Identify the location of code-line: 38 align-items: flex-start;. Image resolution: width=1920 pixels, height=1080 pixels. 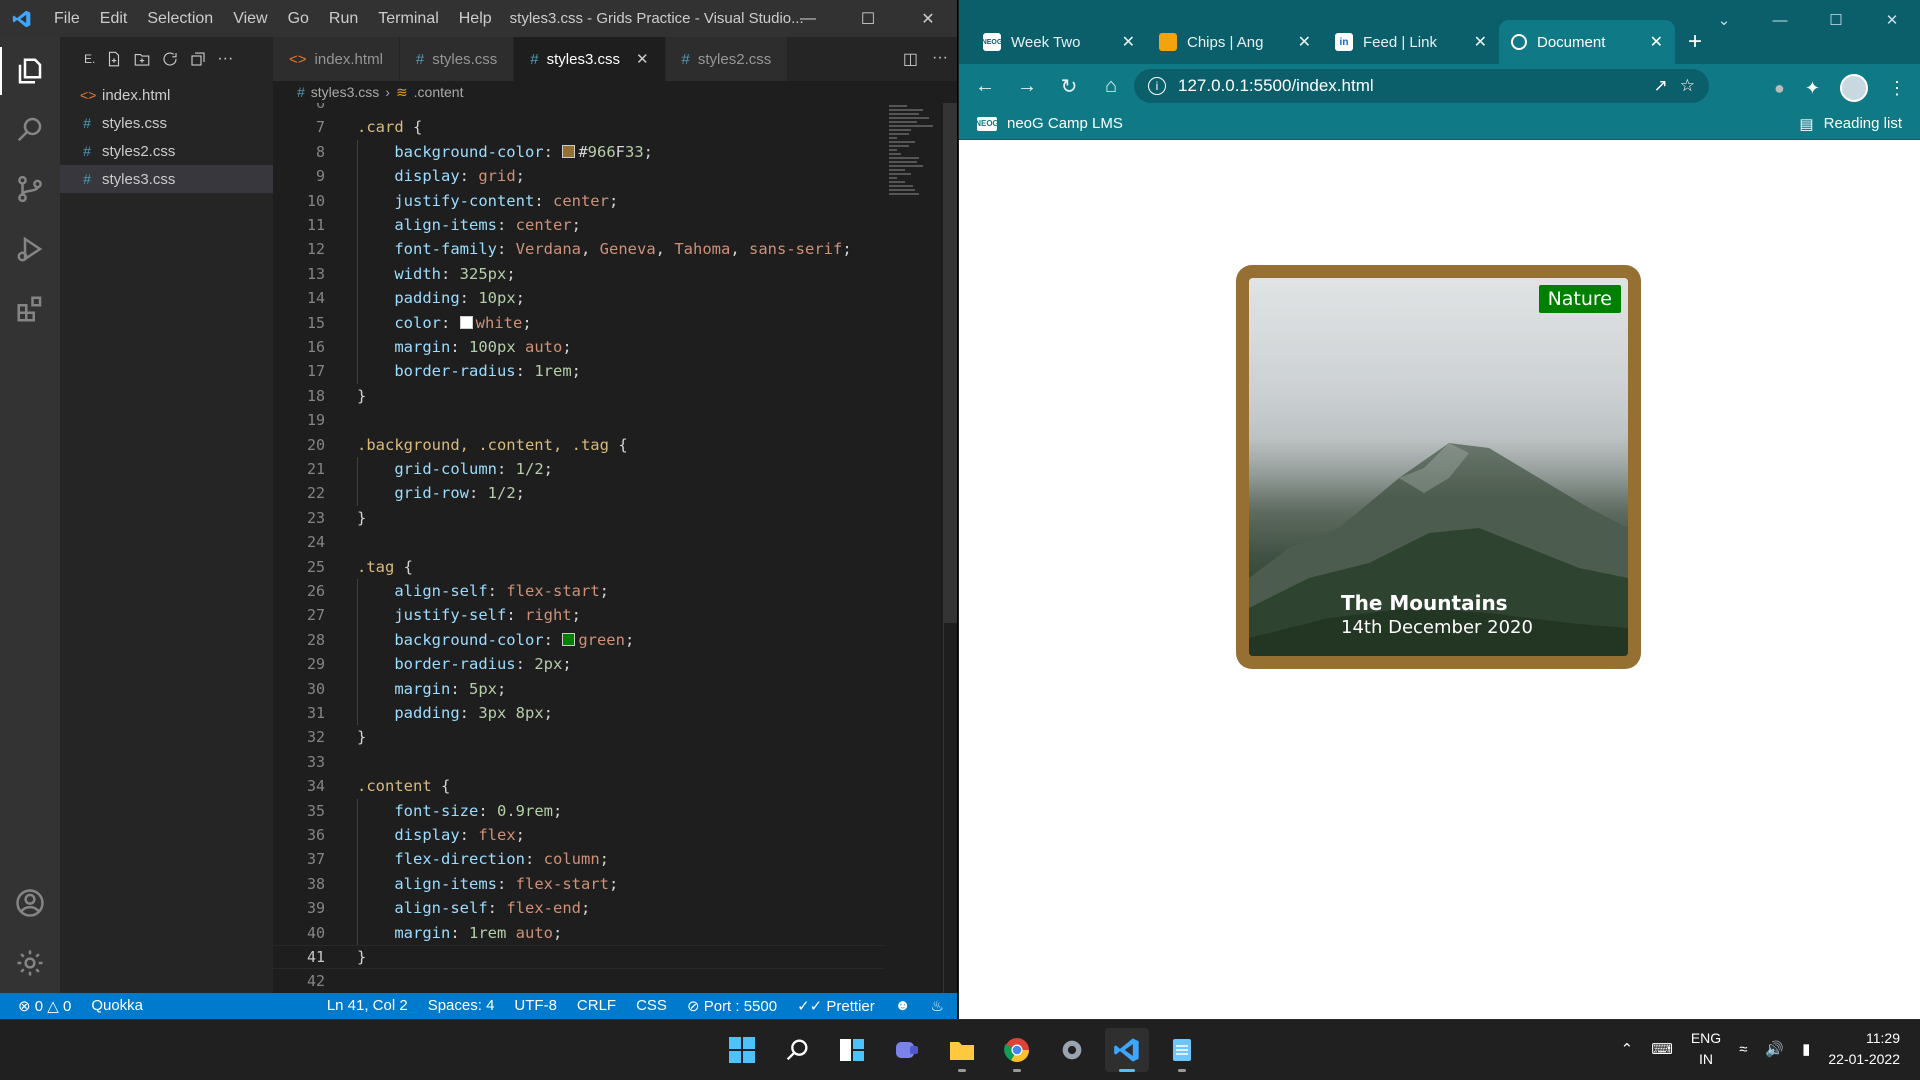
(579, 884).